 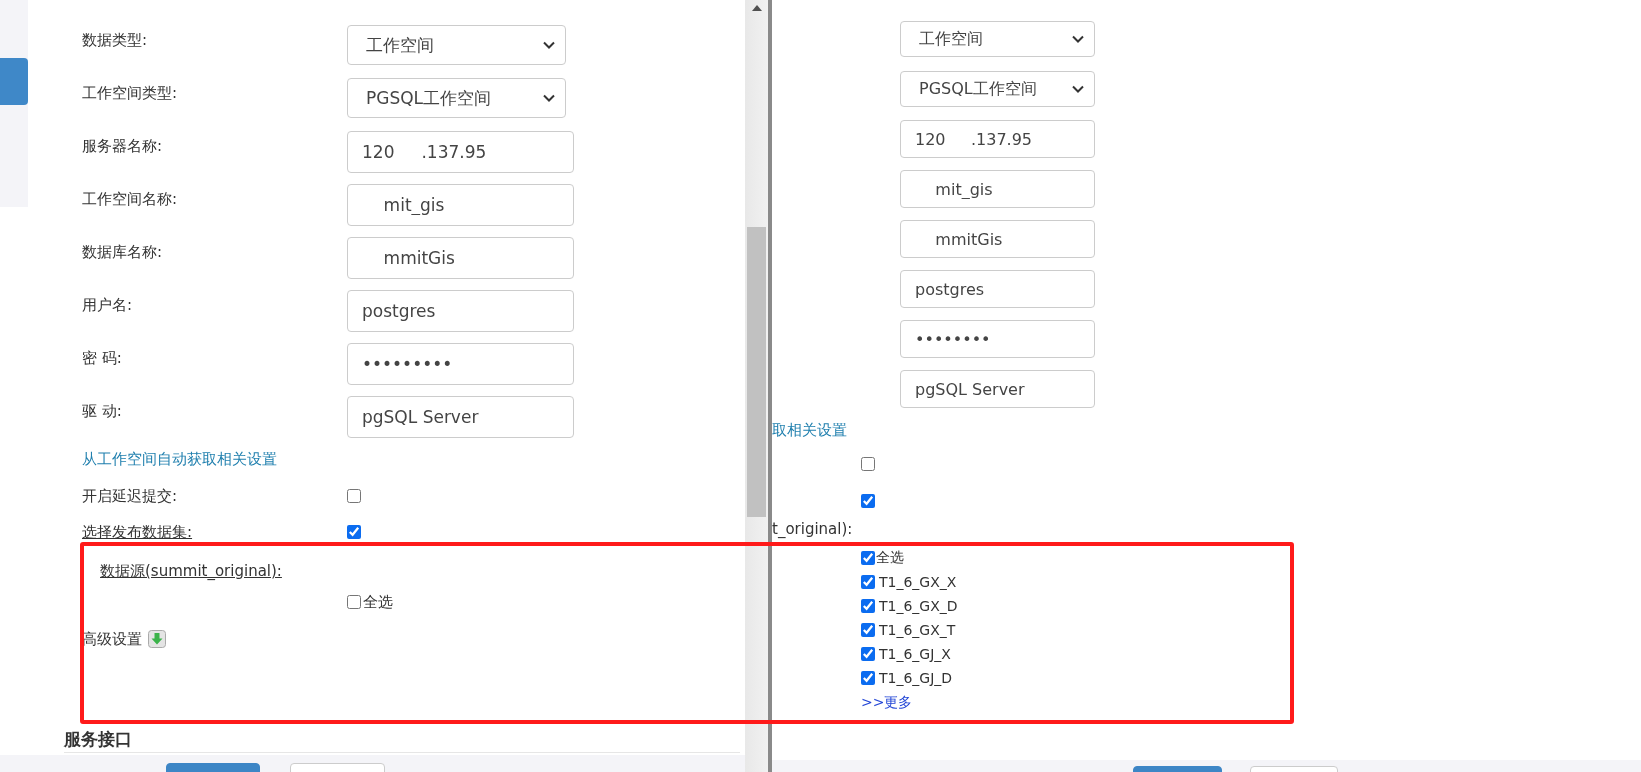 I want to click on option-label: 开启延迟提交:, so click(x=130, y=496).